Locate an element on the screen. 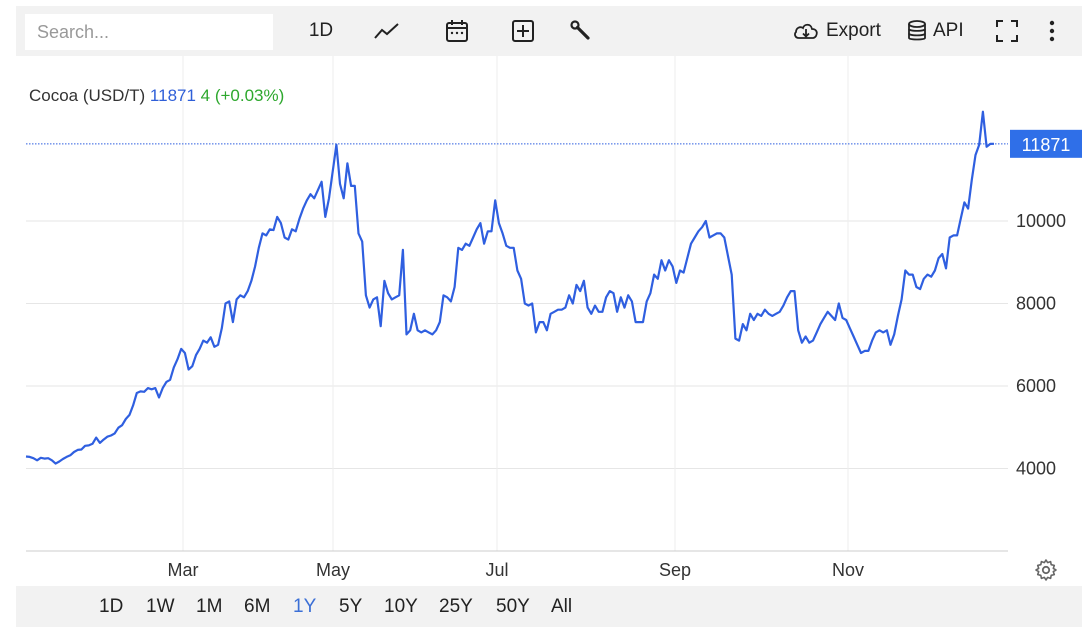 The width and height of the screenshot is (1082, 627). interval-button: 1D is located at coordinates (321, 31).